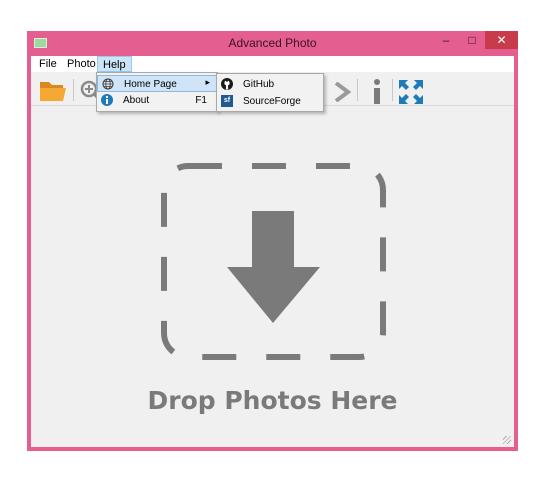 The width and height of the screenshot is (550, 477). I want to click on sourceforge-icon: sf, so click(227, 101).